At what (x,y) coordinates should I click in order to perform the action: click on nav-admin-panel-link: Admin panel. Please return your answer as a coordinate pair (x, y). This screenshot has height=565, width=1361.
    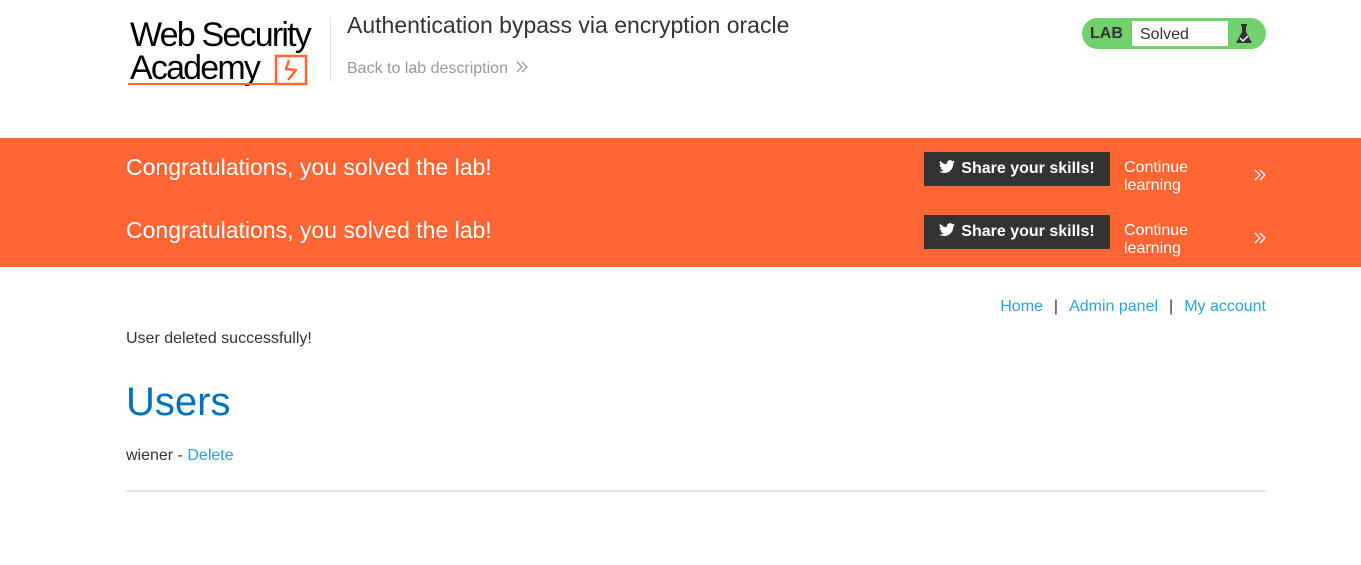
    Looking at the image, I should click on (1113, 307).